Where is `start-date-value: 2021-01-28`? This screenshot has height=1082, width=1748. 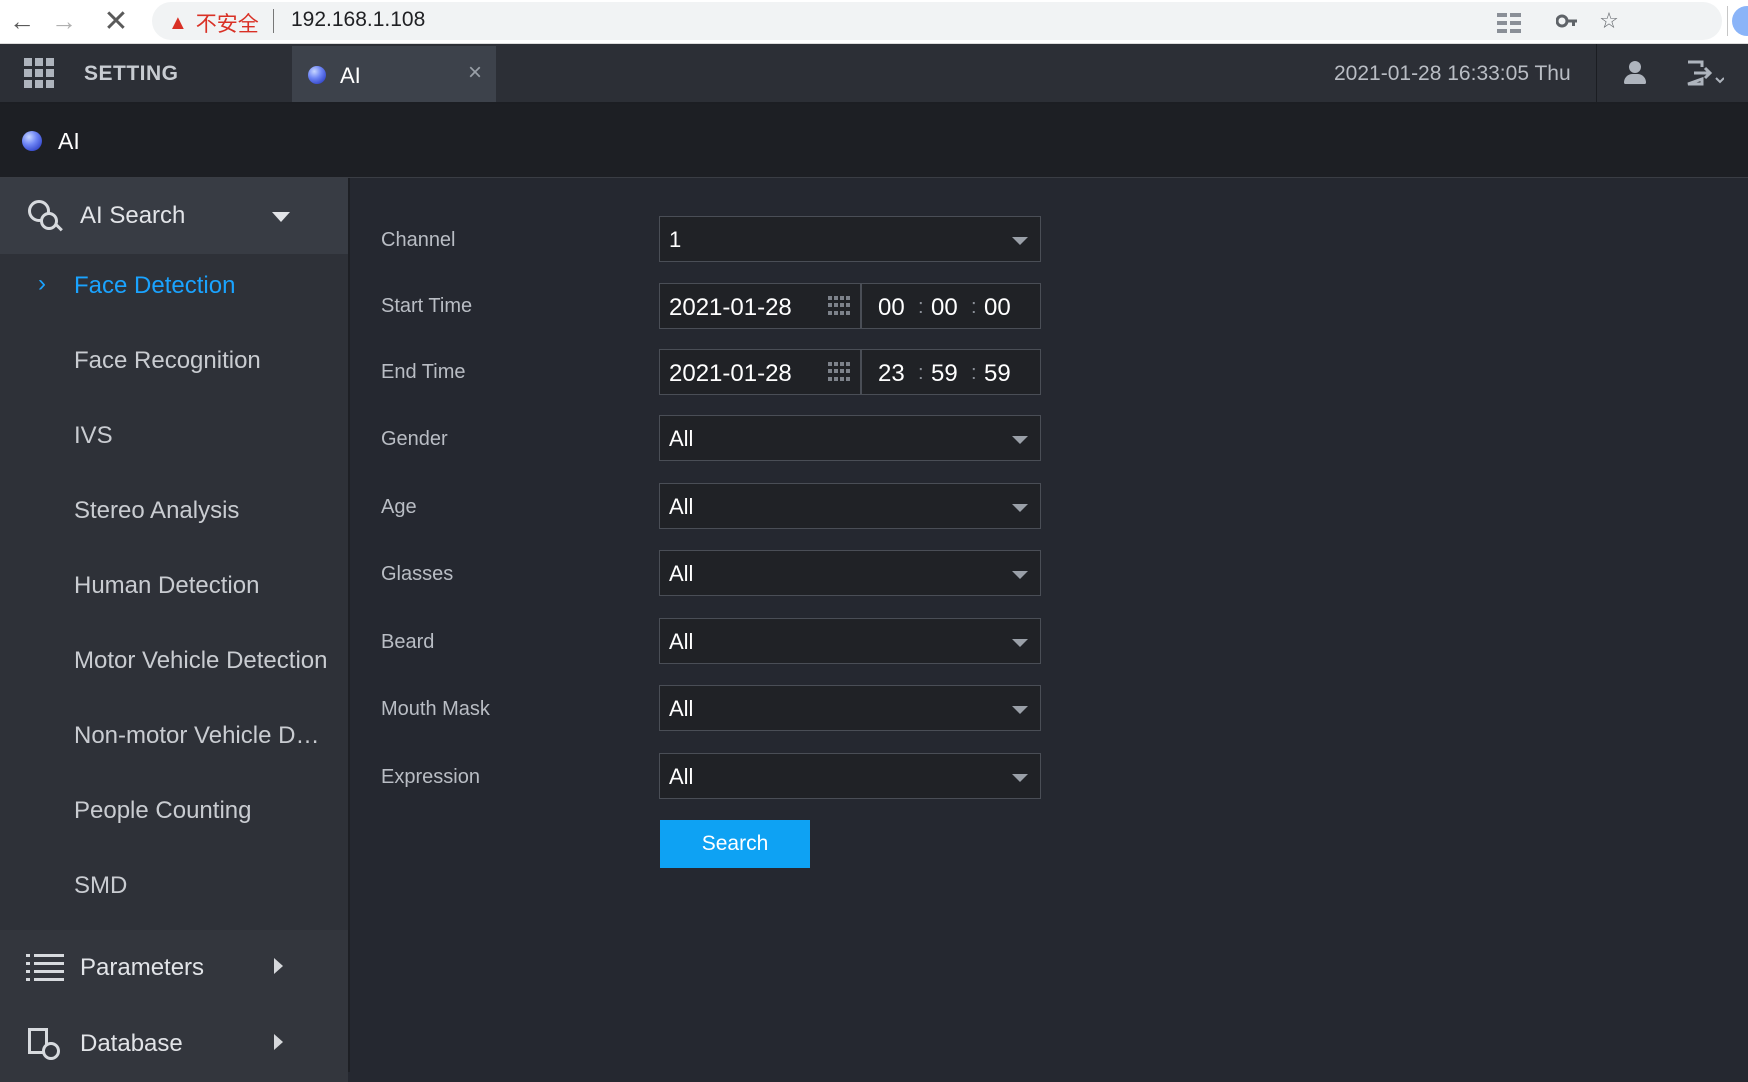 start-date-value: 2021-01-28 is located at coordinates (730, 307).